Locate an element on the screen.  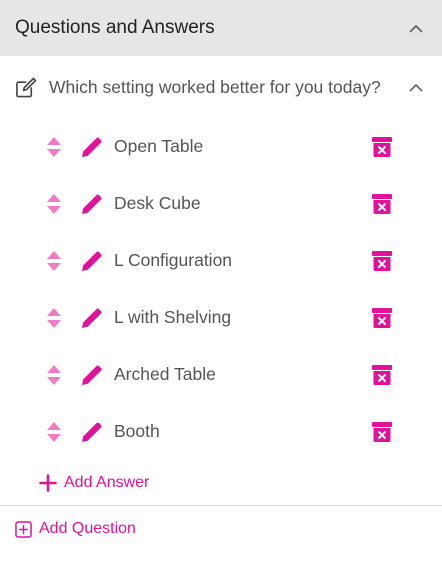
divider is located at coordinates (221, 505).